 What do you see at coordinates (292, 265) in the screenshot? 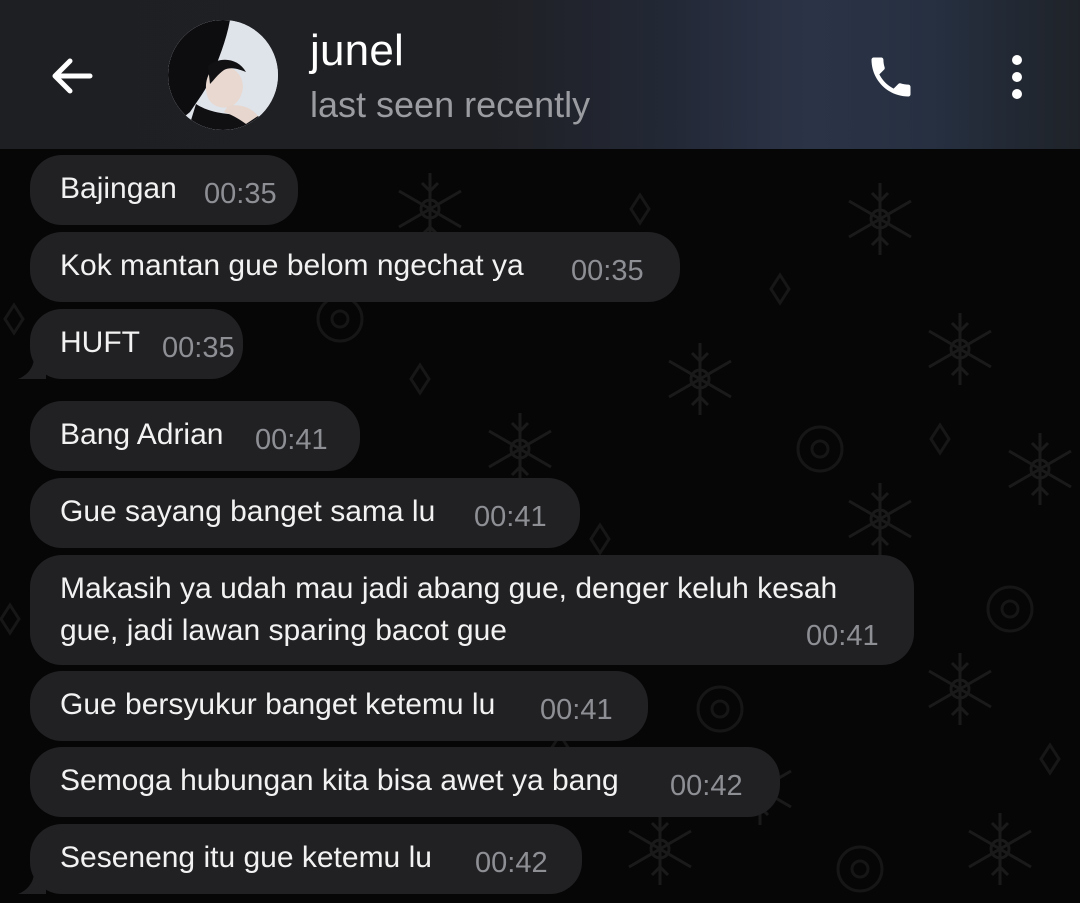
I see `message-text: Kok mantan gue belom ngechat ya` at bounding box center [292, 265].